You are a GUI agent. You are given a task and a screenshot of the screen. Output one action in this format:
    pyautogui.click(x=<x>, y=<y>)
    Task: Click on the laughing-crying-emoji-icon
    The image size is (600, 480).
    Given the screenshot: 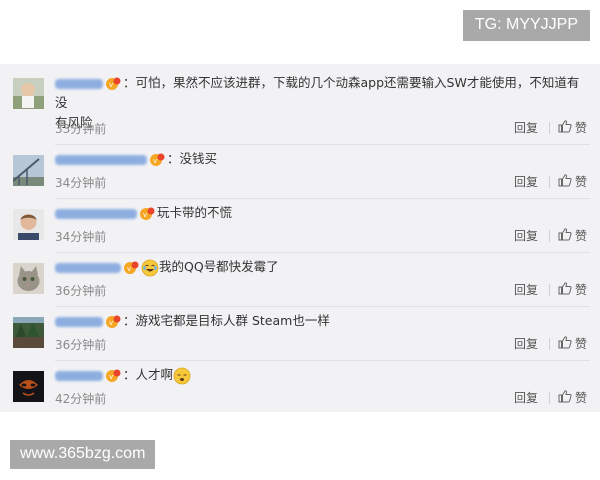 What is the action you would take?
    pyautogui.click(x=150, y=268)
    